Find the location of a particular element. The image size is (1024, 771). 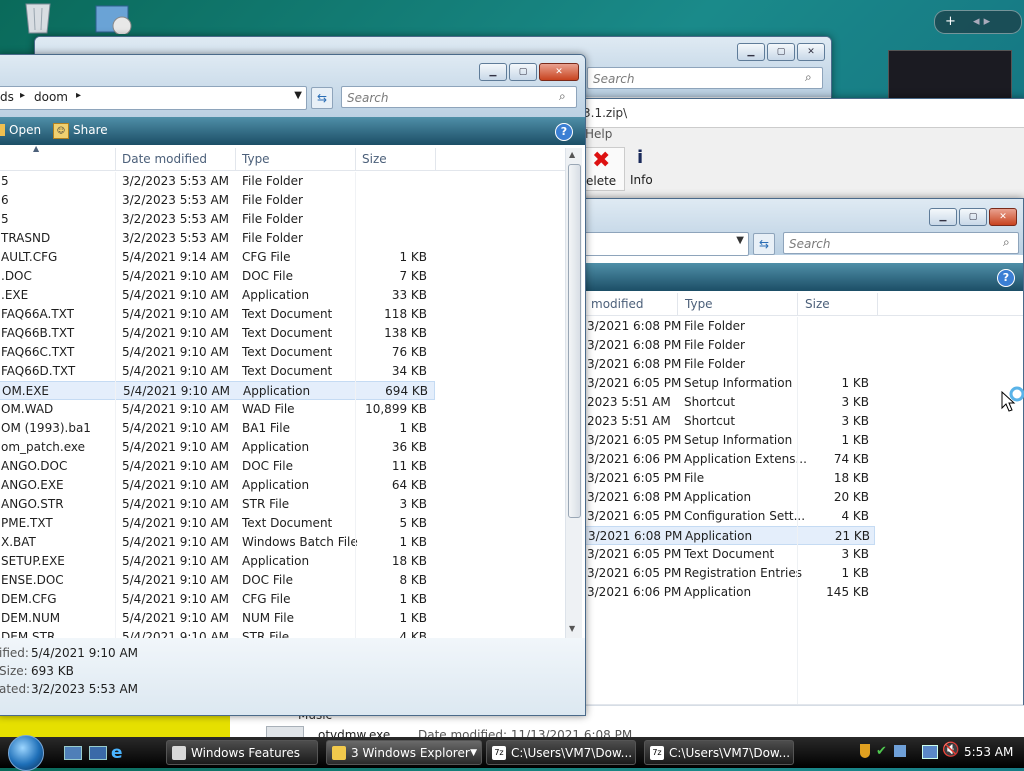

address-bar: ds ▸ doom ▸ ▼ is located at coordinates (153, 98).